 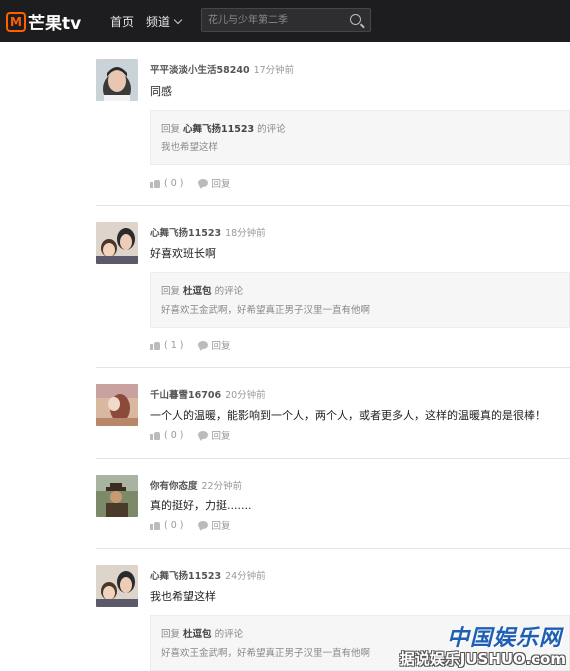 What do you see at coordinates (200, 70) in the screenshot?
I see `username: 平平淡淡小生活58240` at bounding box center [200, 70].